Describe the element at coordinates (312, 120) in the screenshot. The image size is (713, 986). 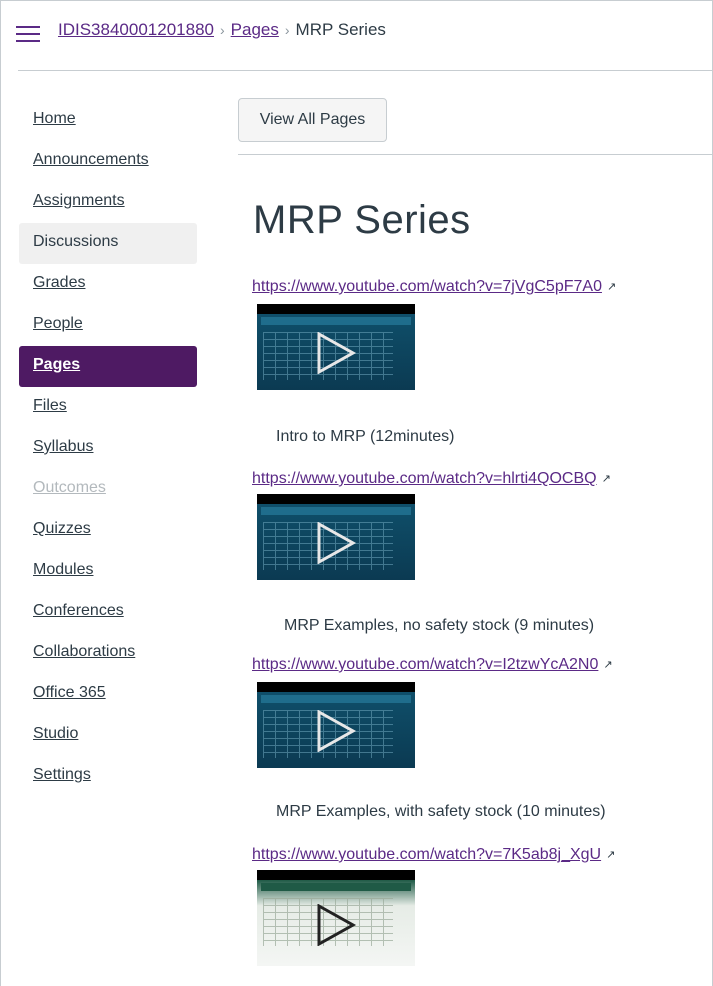
I see `view-all-pages-button: View All Pages` at that location.